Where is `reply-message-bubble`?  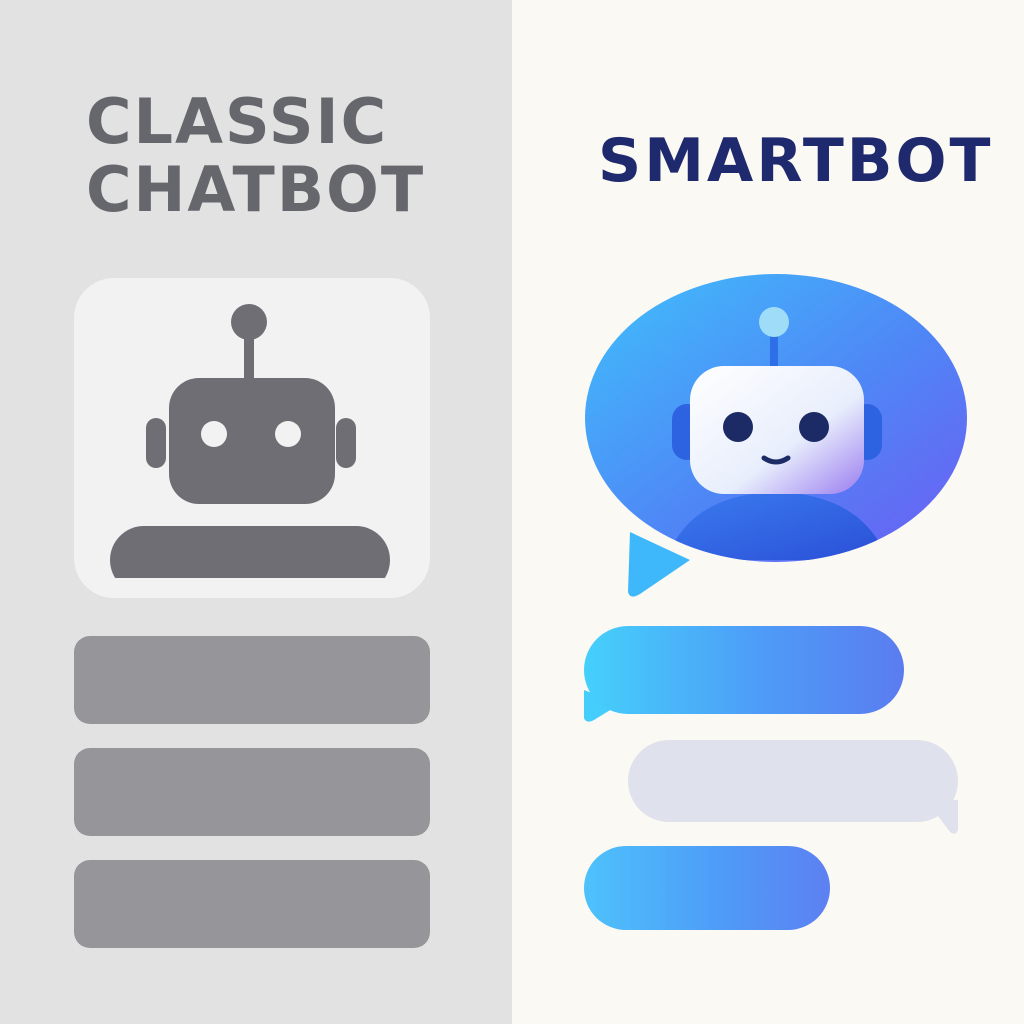 reply-message-bubble is located at coordinates (793, 781).